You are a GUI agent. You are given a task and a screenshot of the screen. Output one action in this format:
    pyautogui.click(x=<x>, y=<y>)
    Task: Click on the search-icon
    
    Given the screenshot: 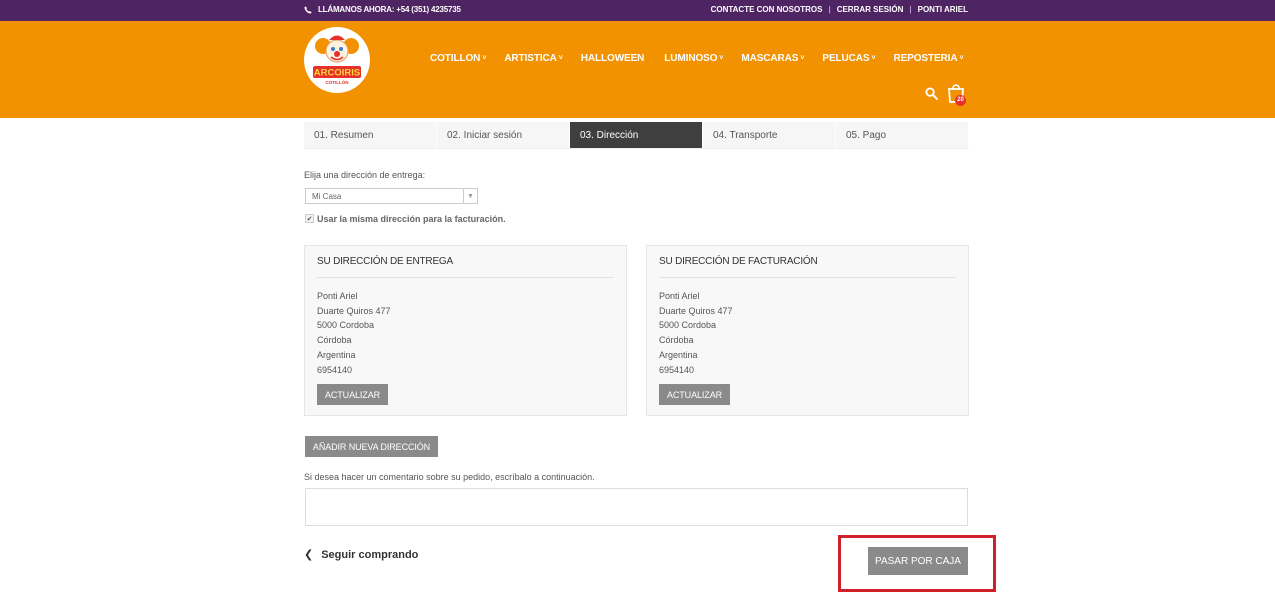 What is the action you would take?
    pyautogui.click(x=931, y=93)
    